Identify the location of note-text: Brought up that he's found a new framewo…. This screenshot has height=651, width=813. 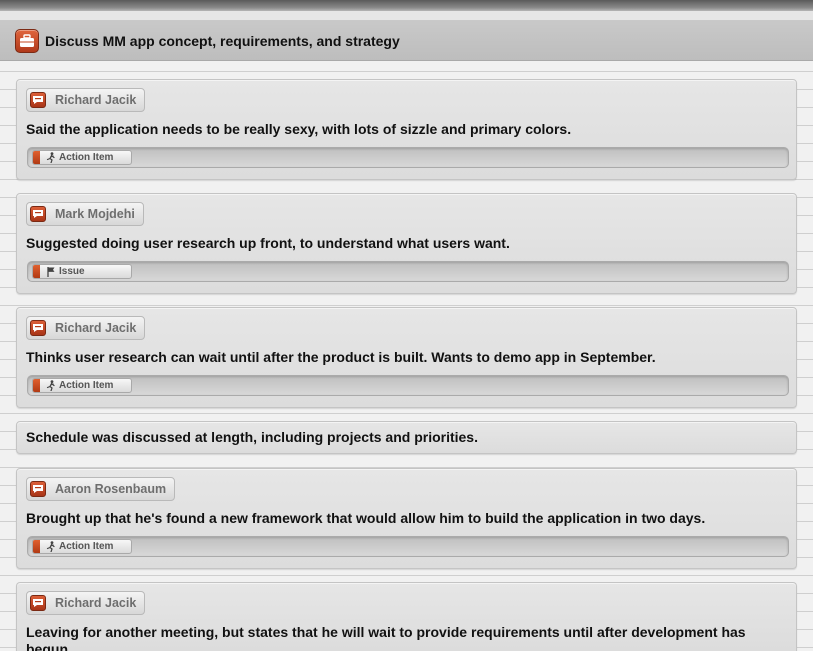
(366, 518).